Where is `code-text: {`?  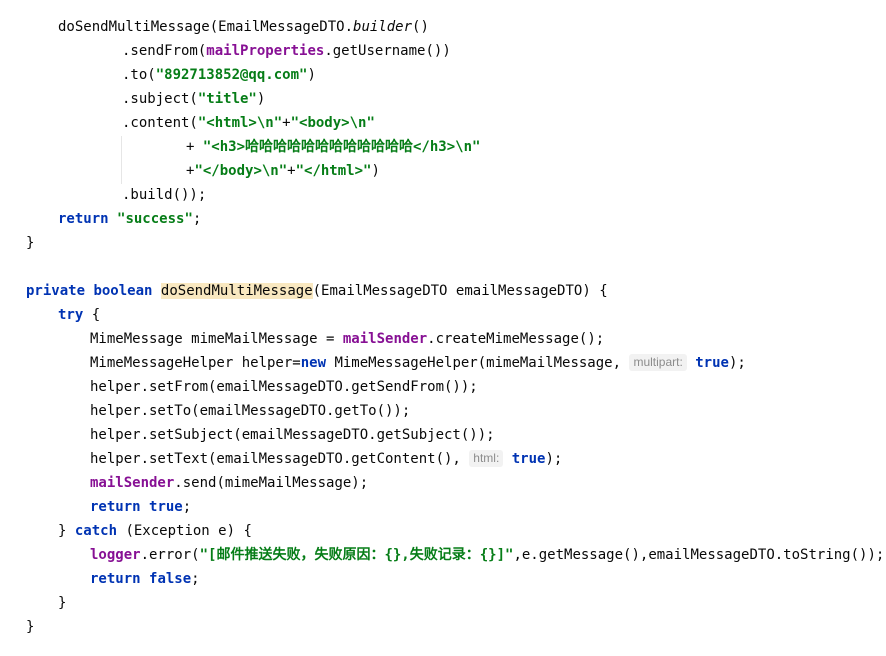
code-text: { is located at coordinates (92, 315).